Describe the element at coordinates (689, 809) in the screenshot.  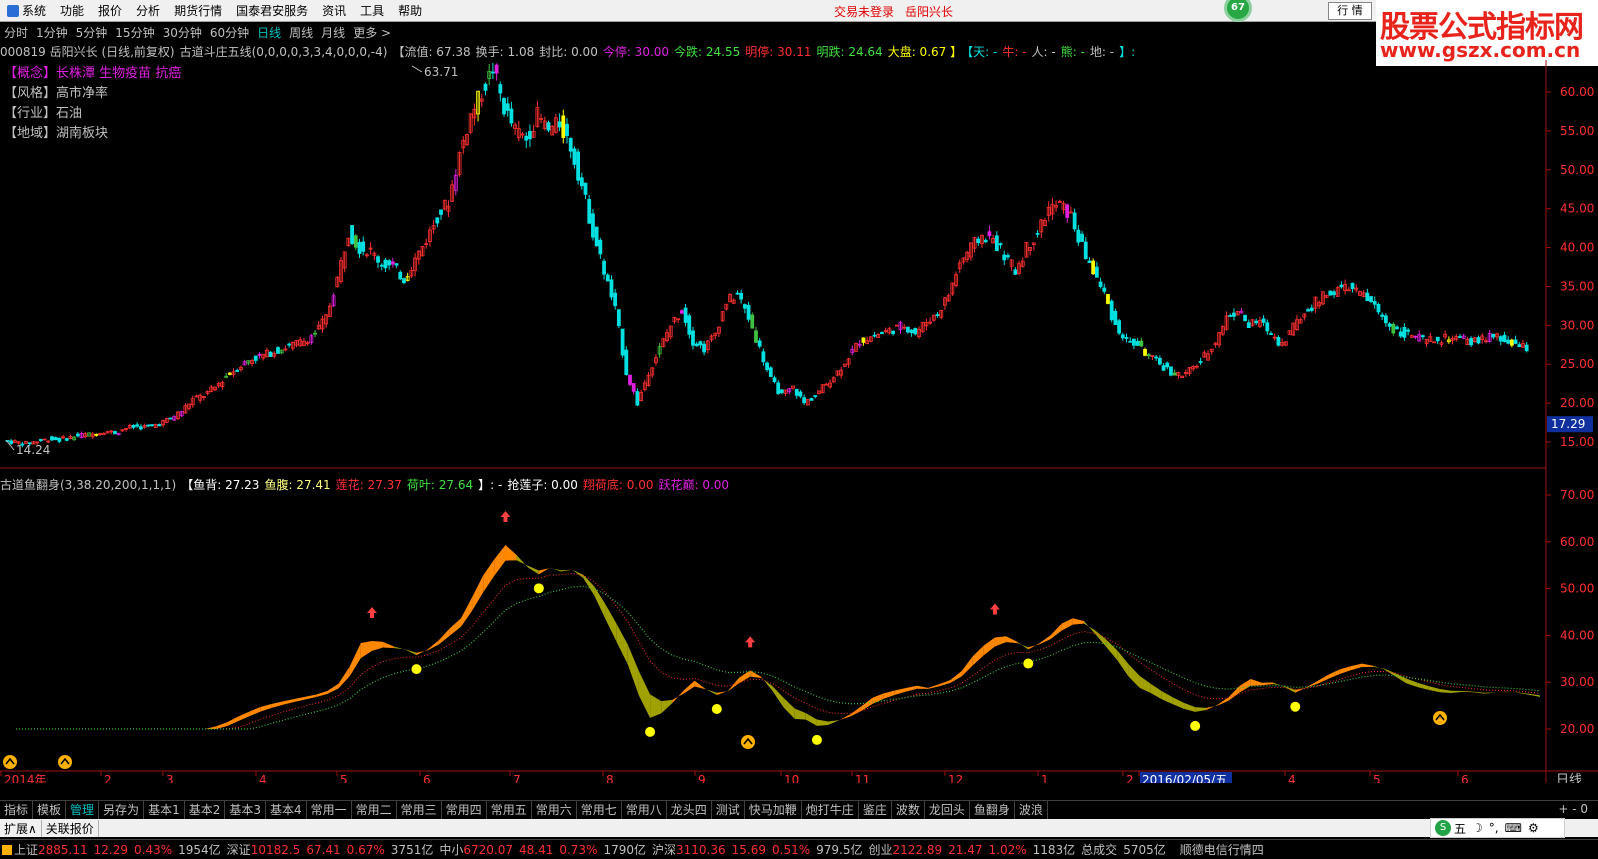
I see `formula-tab: 龙头四` at that location.